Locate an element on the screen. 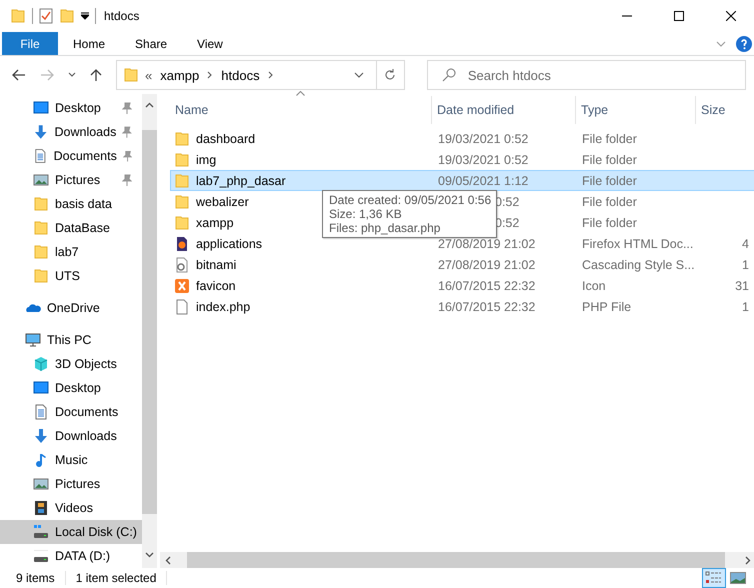 The width and height of the screenshot is (754, 588). column-header: Name is located at coordinates (301, 110).